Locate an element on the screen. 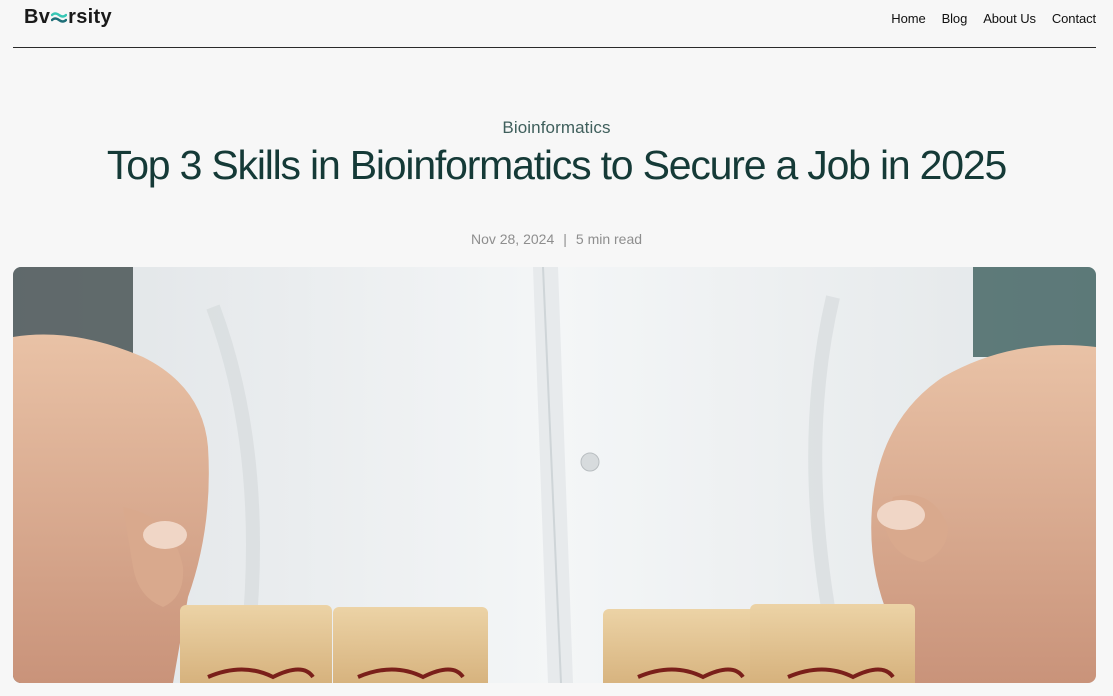 The image size is (1113, 696). main-nav: Home Blog About Us Contact is located at coordinates (985, 18).